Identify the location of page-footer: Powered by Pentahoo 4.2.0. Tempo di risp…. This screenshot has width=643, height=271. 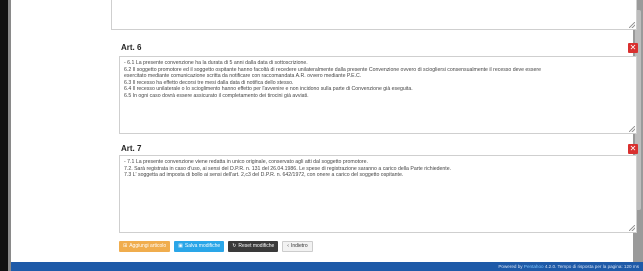
(327, 266).